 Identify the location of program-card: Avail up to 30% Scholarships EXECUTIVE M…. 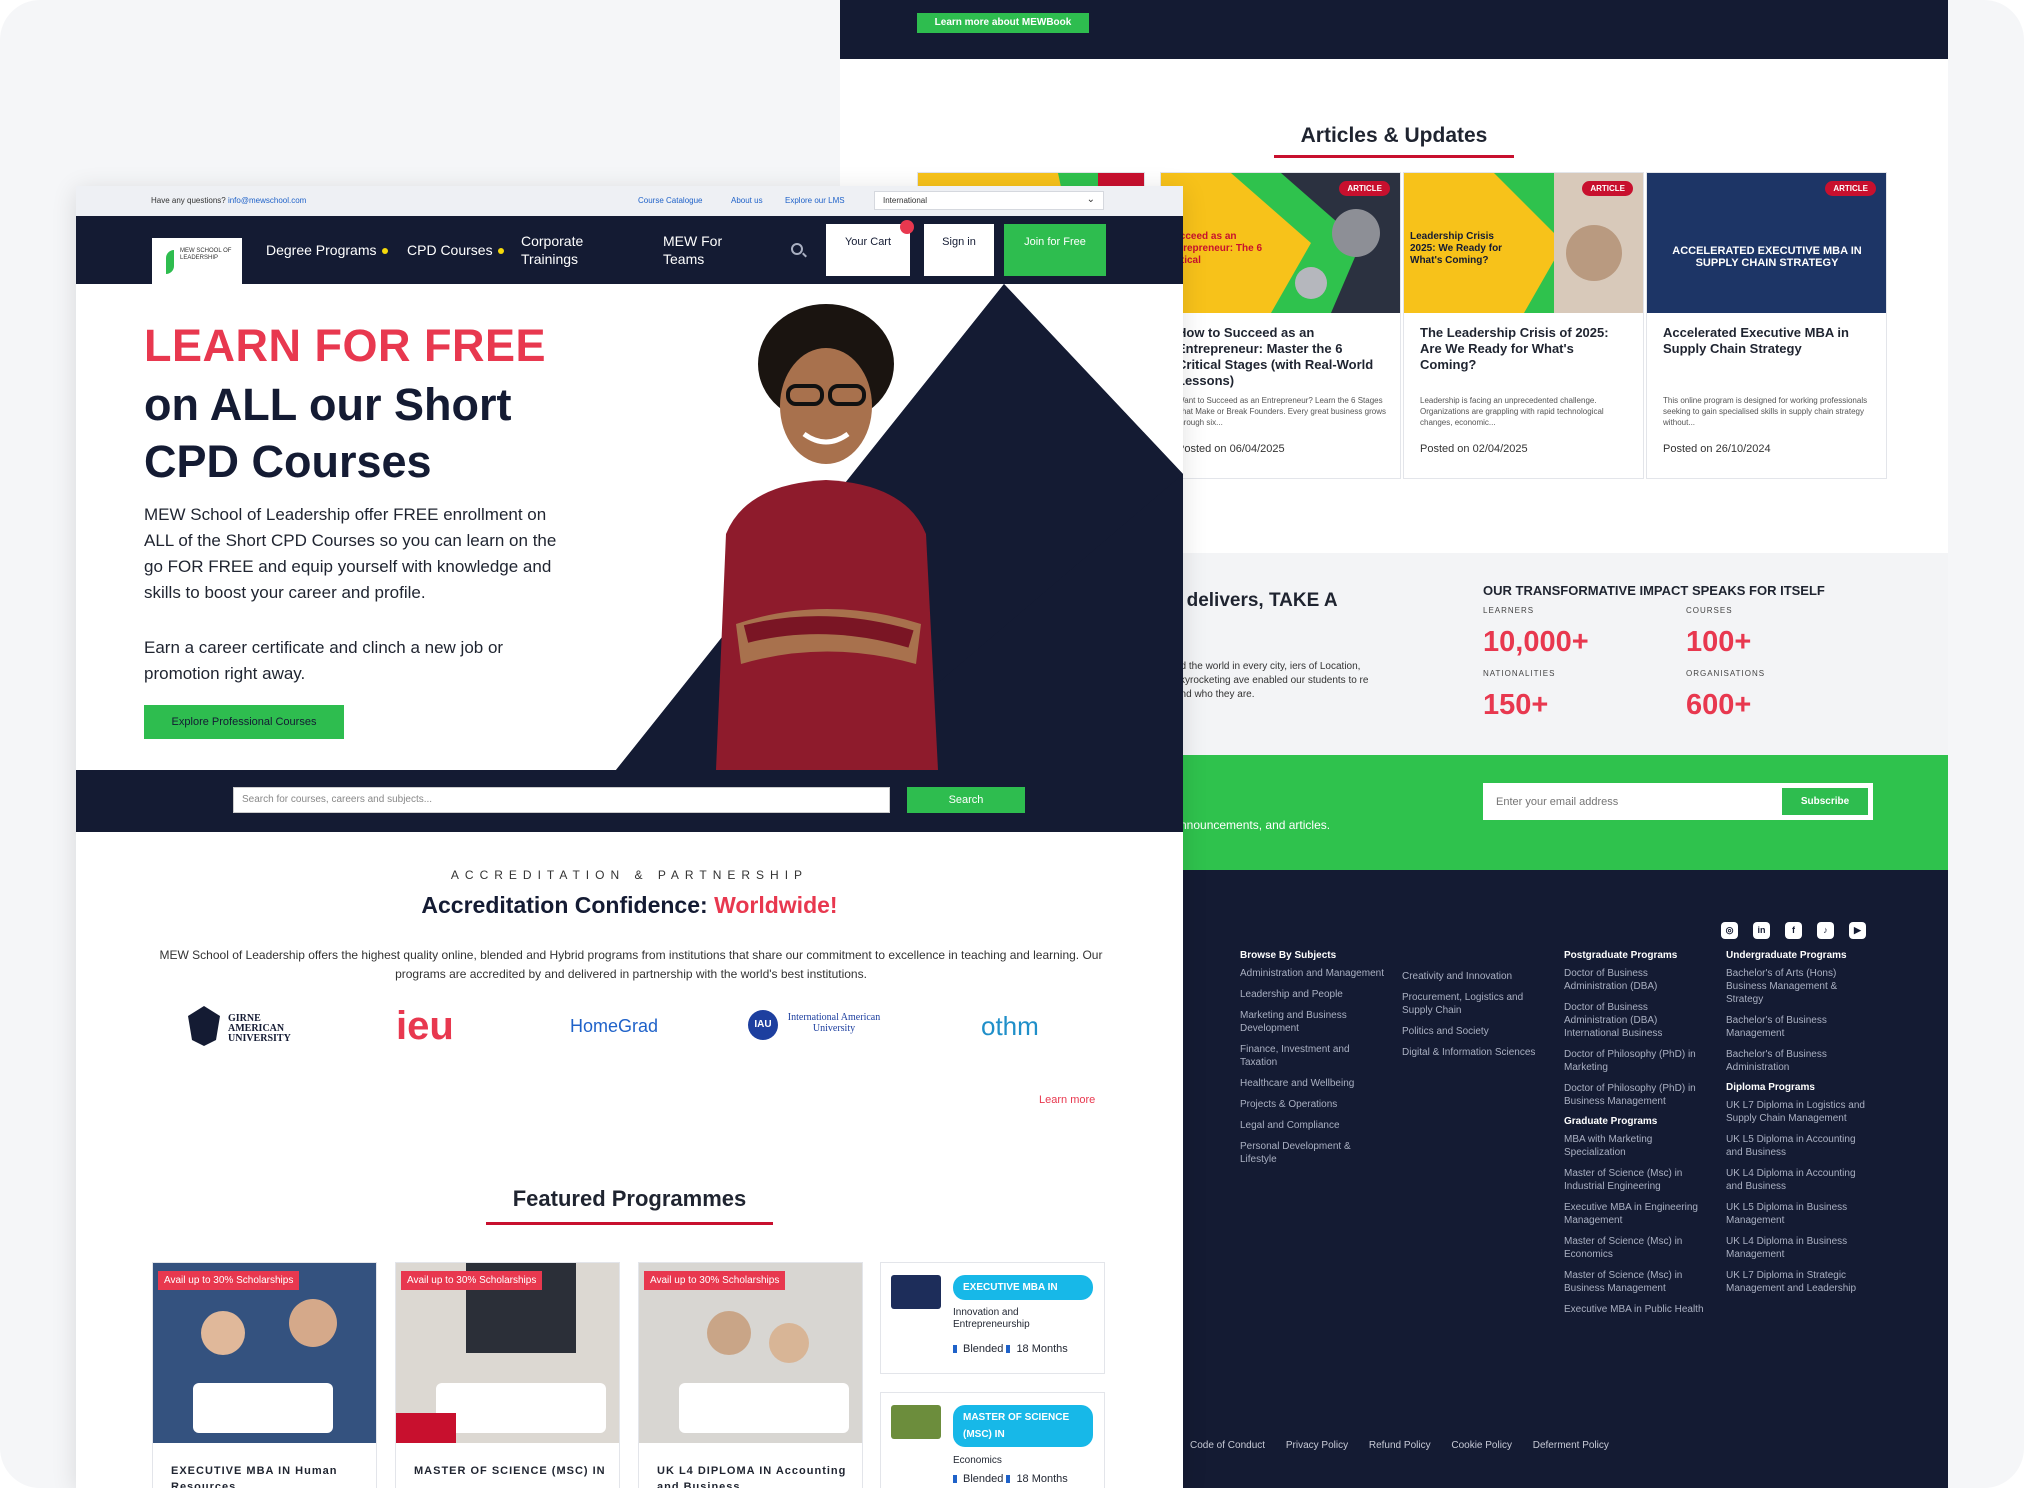
(264, 1375).